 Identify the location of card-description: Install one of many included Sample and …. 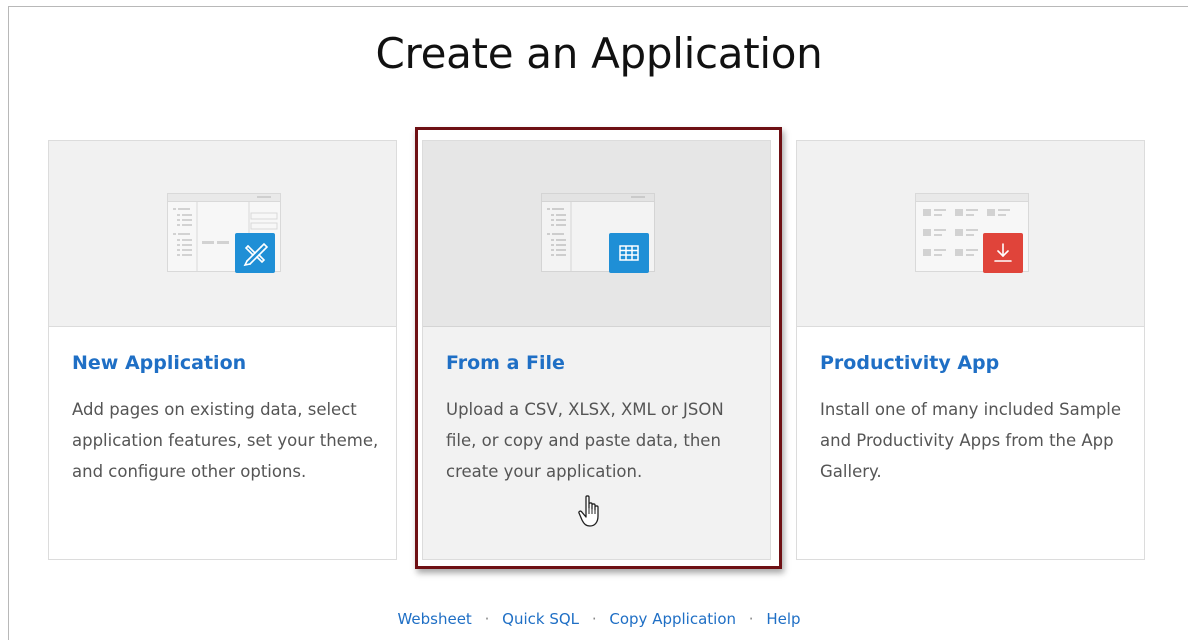
(971, 440).